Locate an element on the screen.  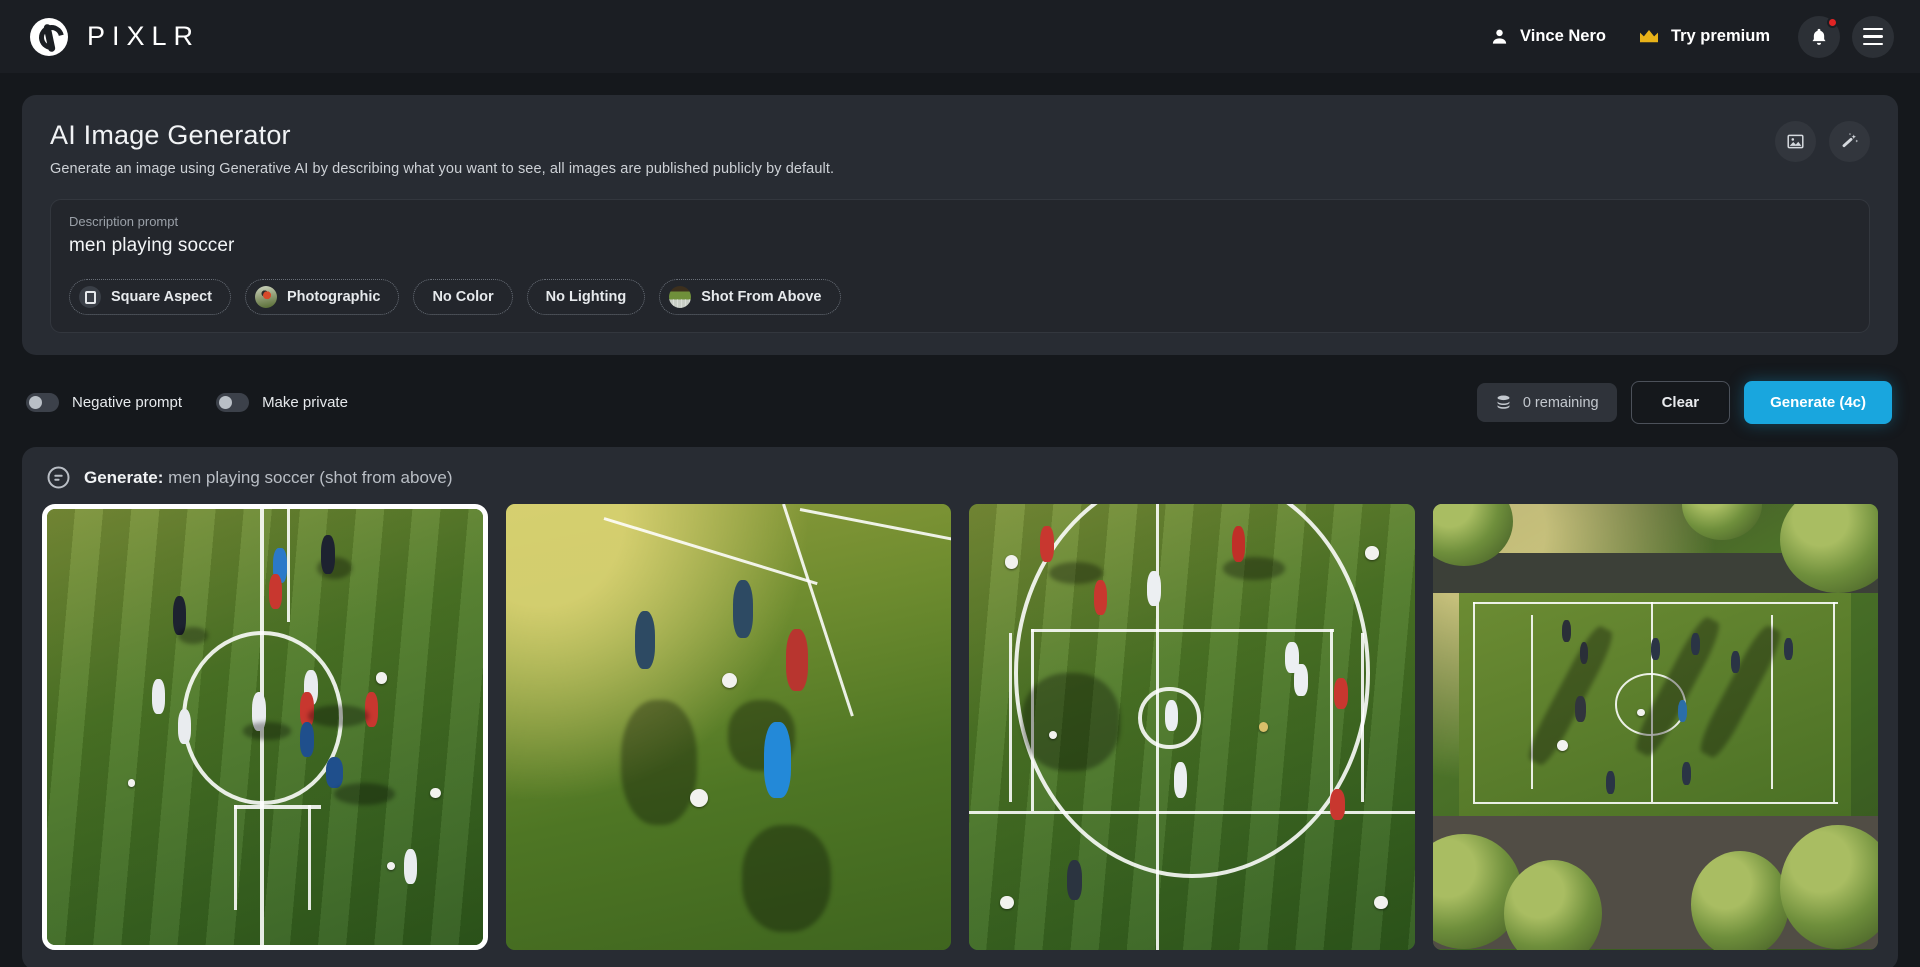
chip-photographic: Photographic is located at coordinates (322, 297).